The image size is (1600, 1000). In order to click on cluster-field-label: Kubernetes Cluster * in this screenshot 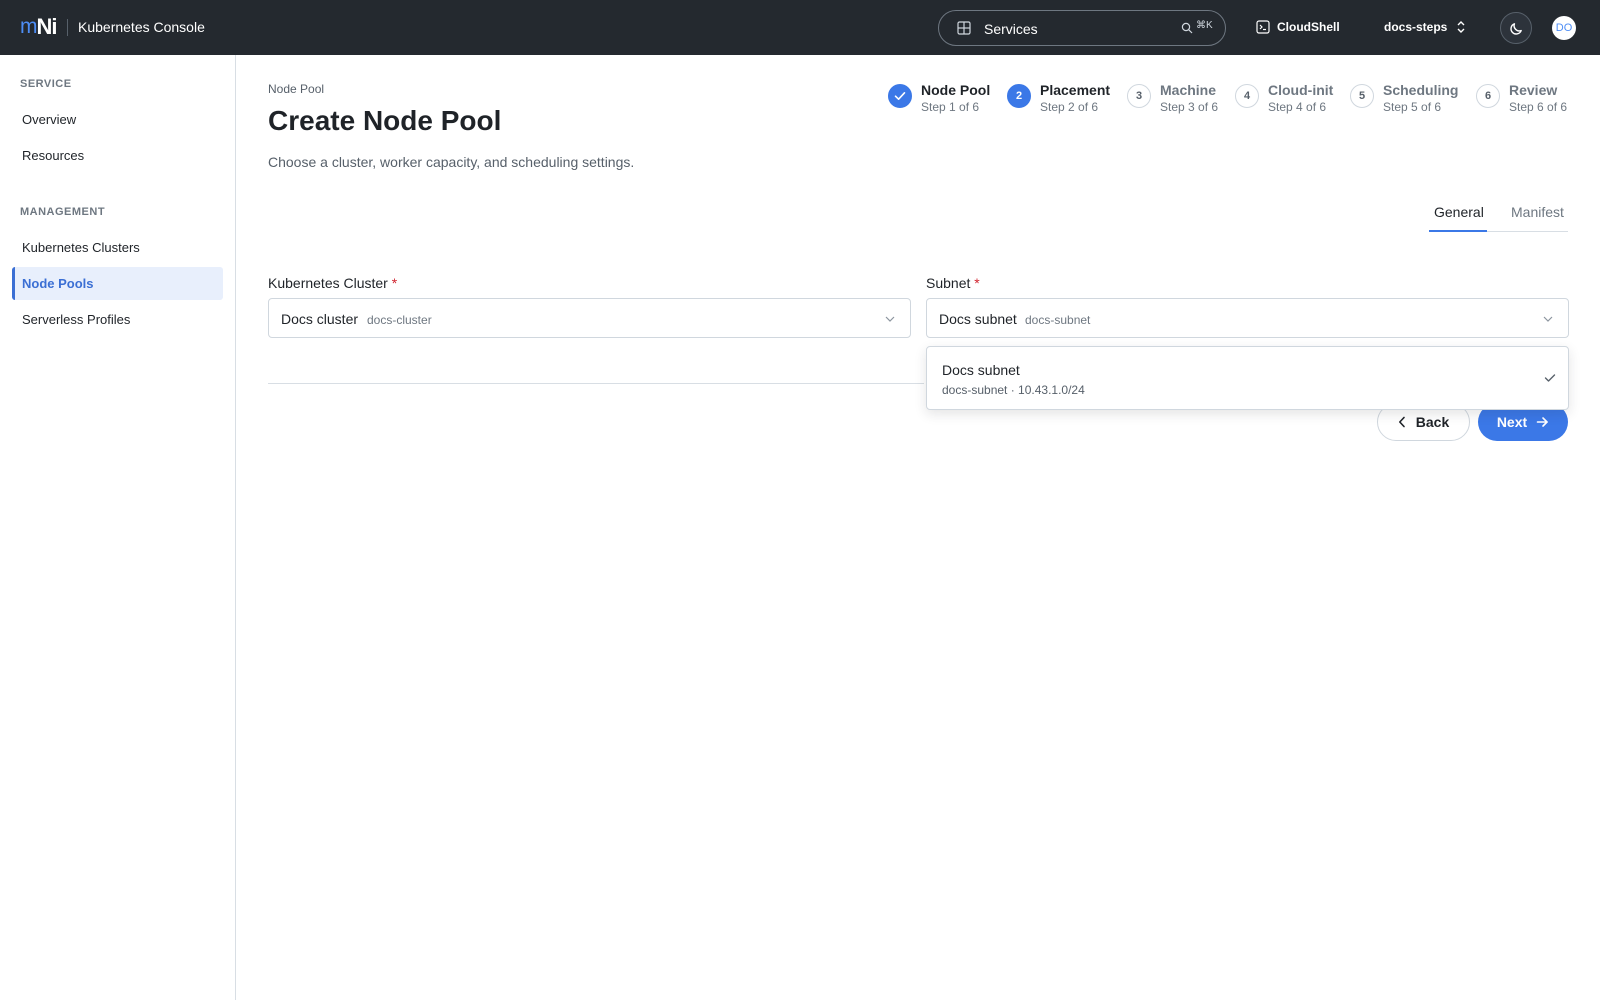, I will do `click(332, 283)`.